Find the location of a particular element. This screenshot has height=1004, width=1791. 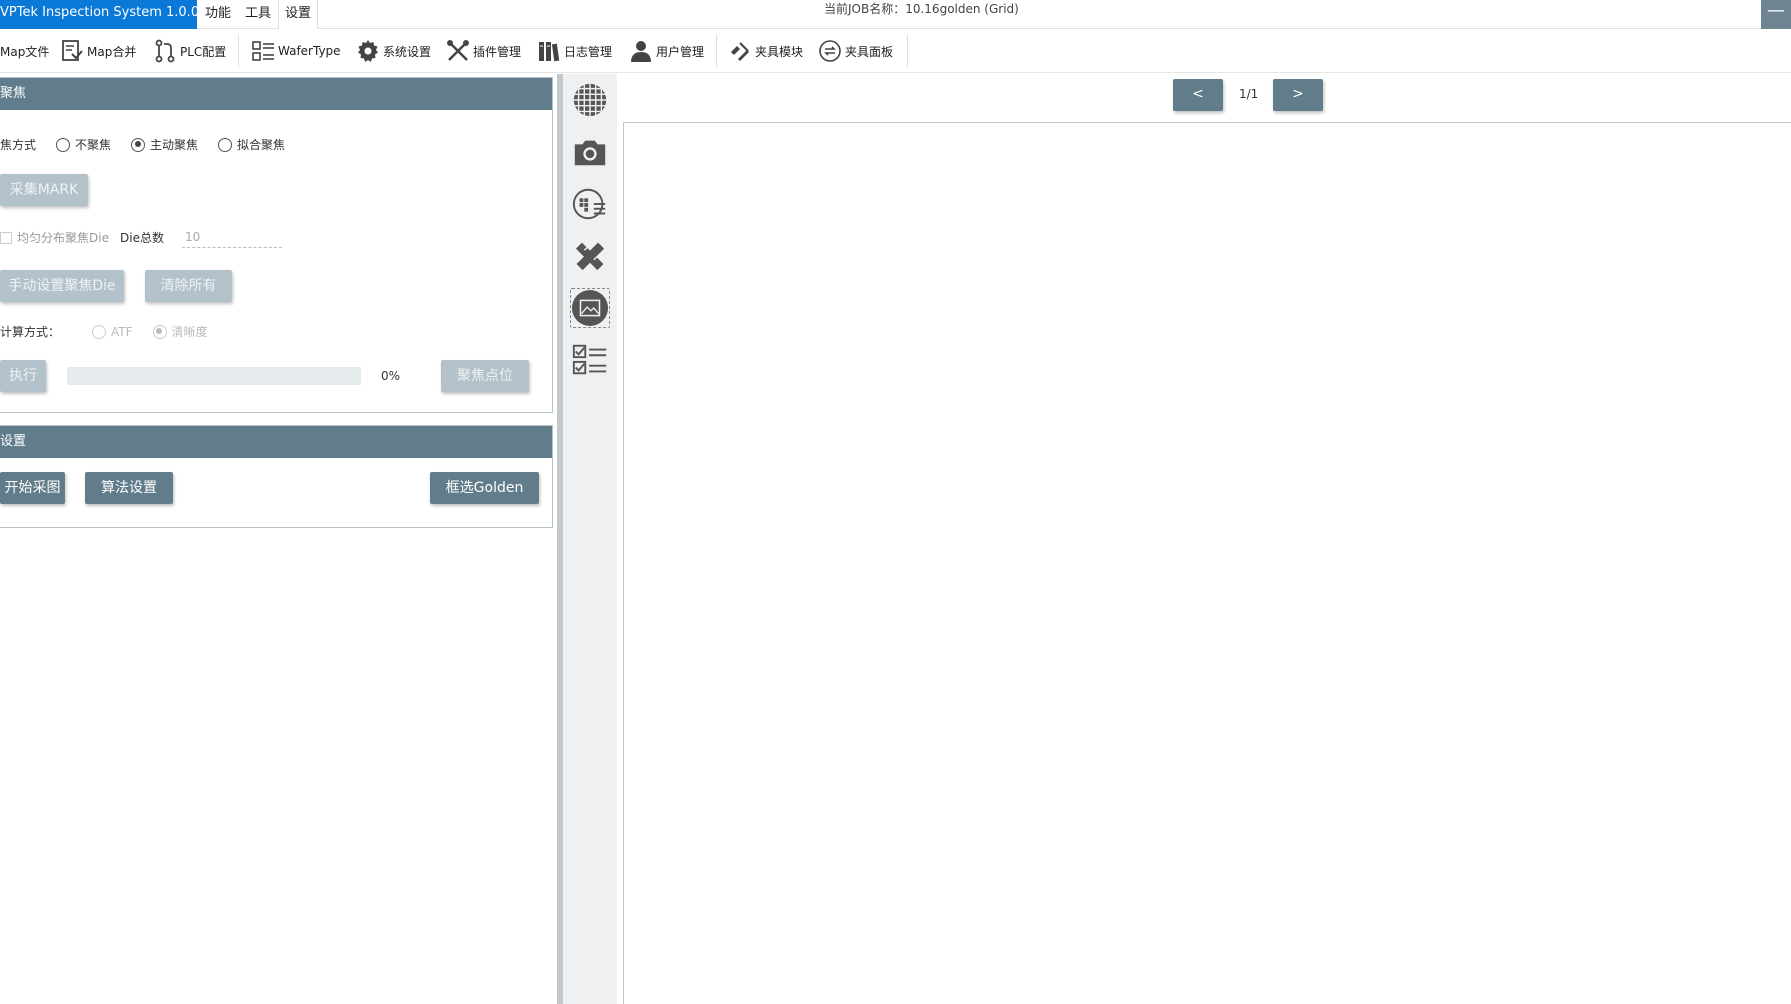

toolbar-fixture-panel: 夹具面板 is located at coordinates (855, 51).